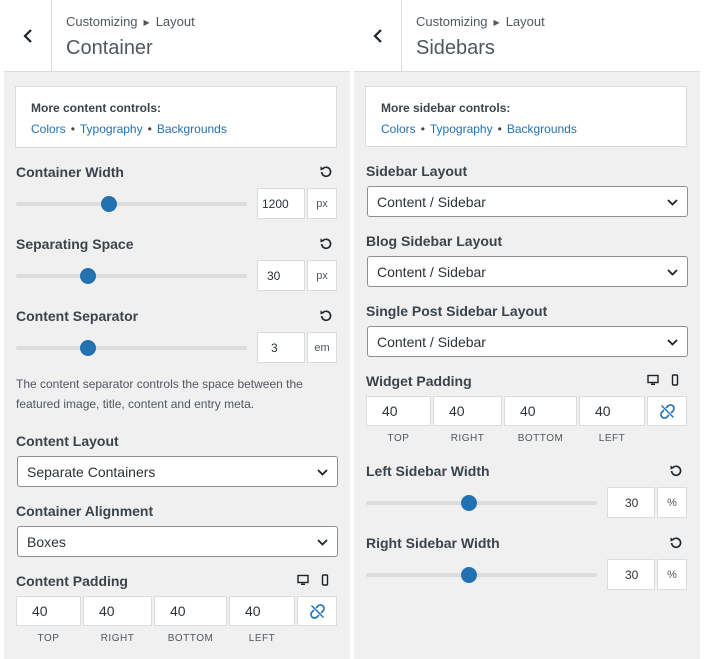 The image size is (704, 659). What do you see at coordinates (455, 48) in the screenshot?
I see `page-title: Sidebars` at bounding box center [455, 48].